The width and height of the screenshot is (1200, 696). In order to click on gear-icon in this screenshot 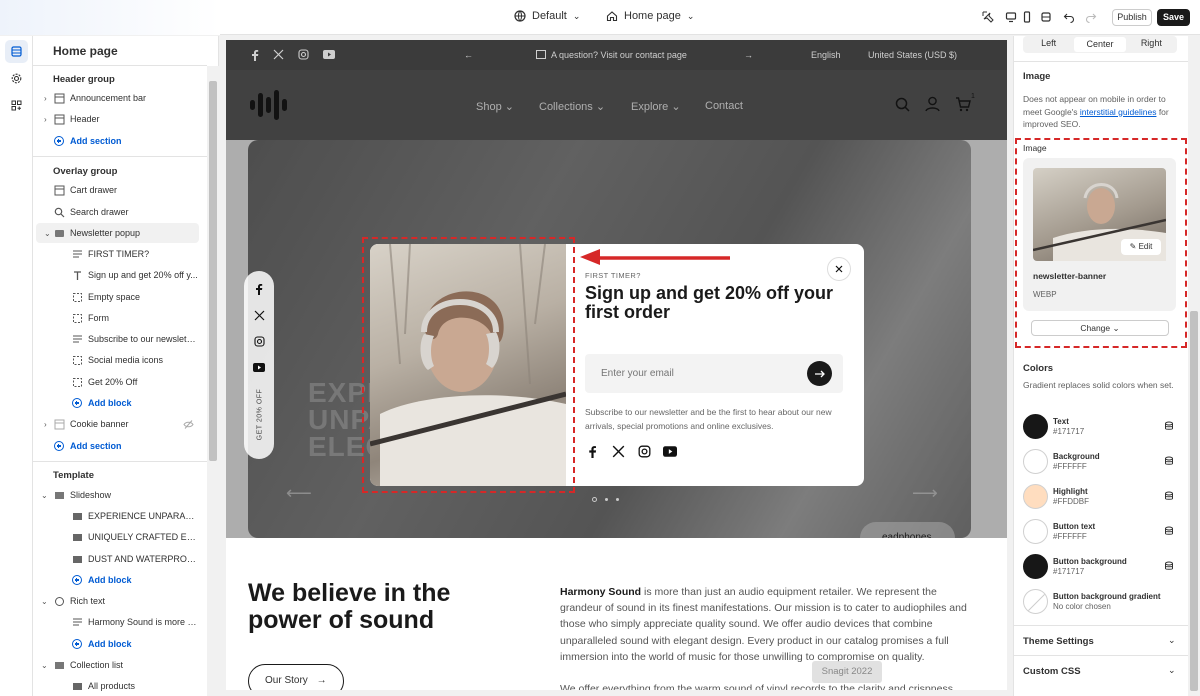, I will do `click(16, 78)`.